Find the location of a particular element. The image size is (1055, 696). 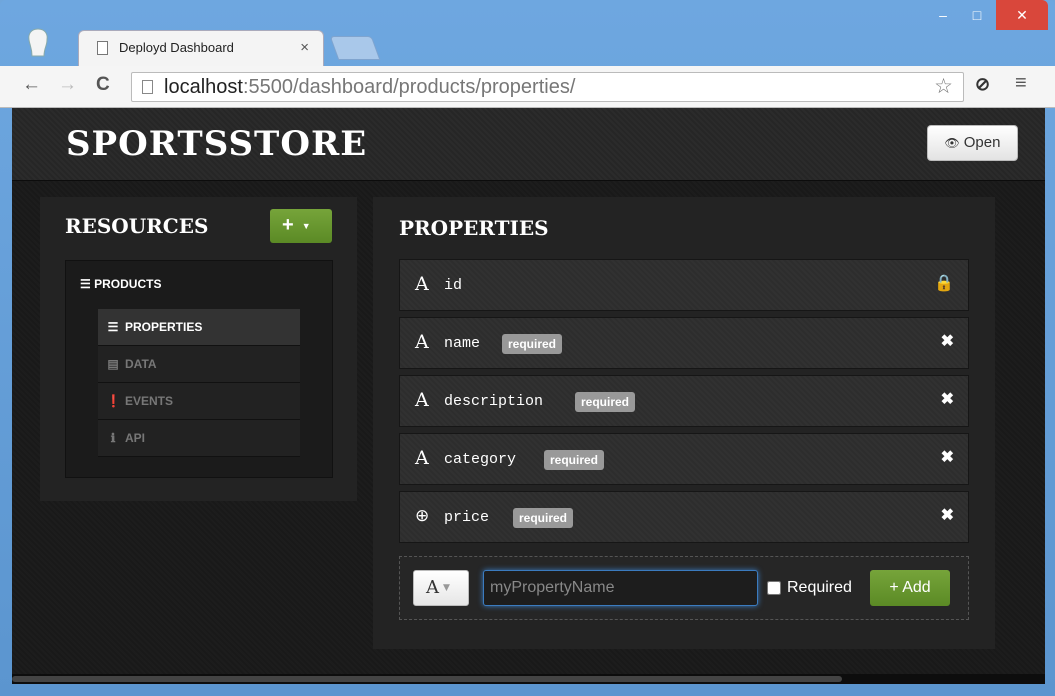

subnav-item-properties: ☰ PROPERTIES is located at coordinates (199, 327).